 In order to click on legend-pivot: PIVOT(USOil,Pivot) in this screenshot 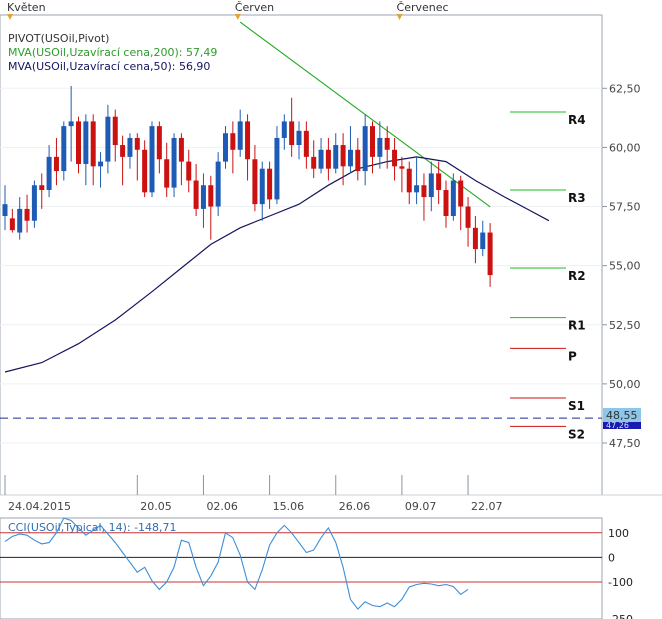, I will do `click(58, 38)`.